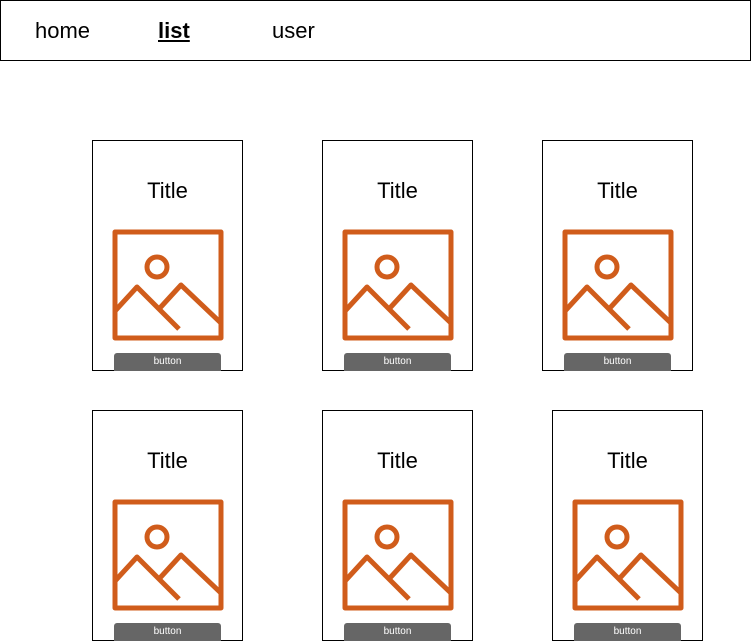  I want to click on card-1: Title button, so click(167, 255).